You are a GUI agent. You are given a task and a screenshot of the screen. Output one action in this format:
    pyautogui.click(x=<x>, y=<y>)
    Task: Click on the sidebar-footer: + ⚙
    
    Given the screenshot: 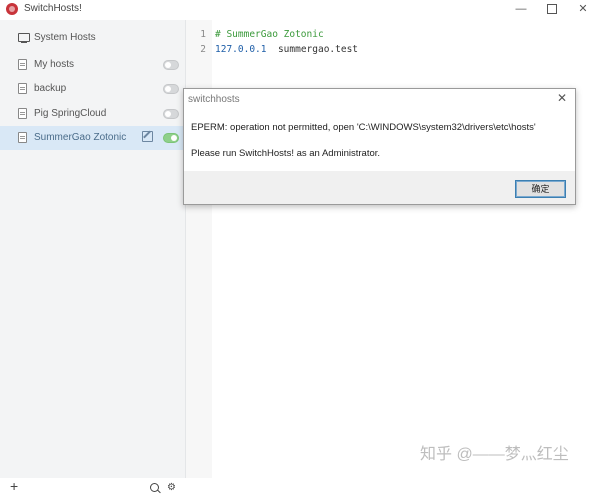 What is the action you would take?
    pyautogui.click(x=92, y=488)
    